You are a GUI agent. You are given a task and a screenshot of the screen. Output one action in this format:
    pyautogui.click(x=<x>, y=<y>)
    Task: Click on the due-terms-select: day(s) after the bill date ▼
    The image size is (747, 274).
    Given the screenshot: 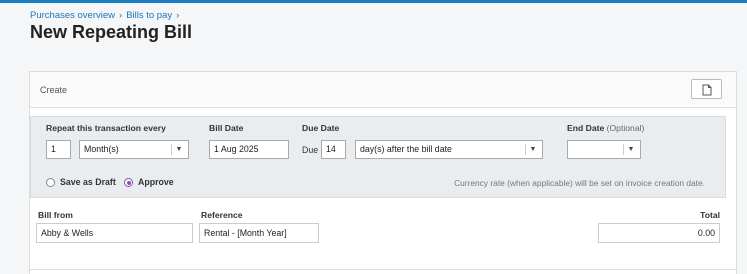 What is the action you would take?
    pyautogui.click(x=449, y=149)
    